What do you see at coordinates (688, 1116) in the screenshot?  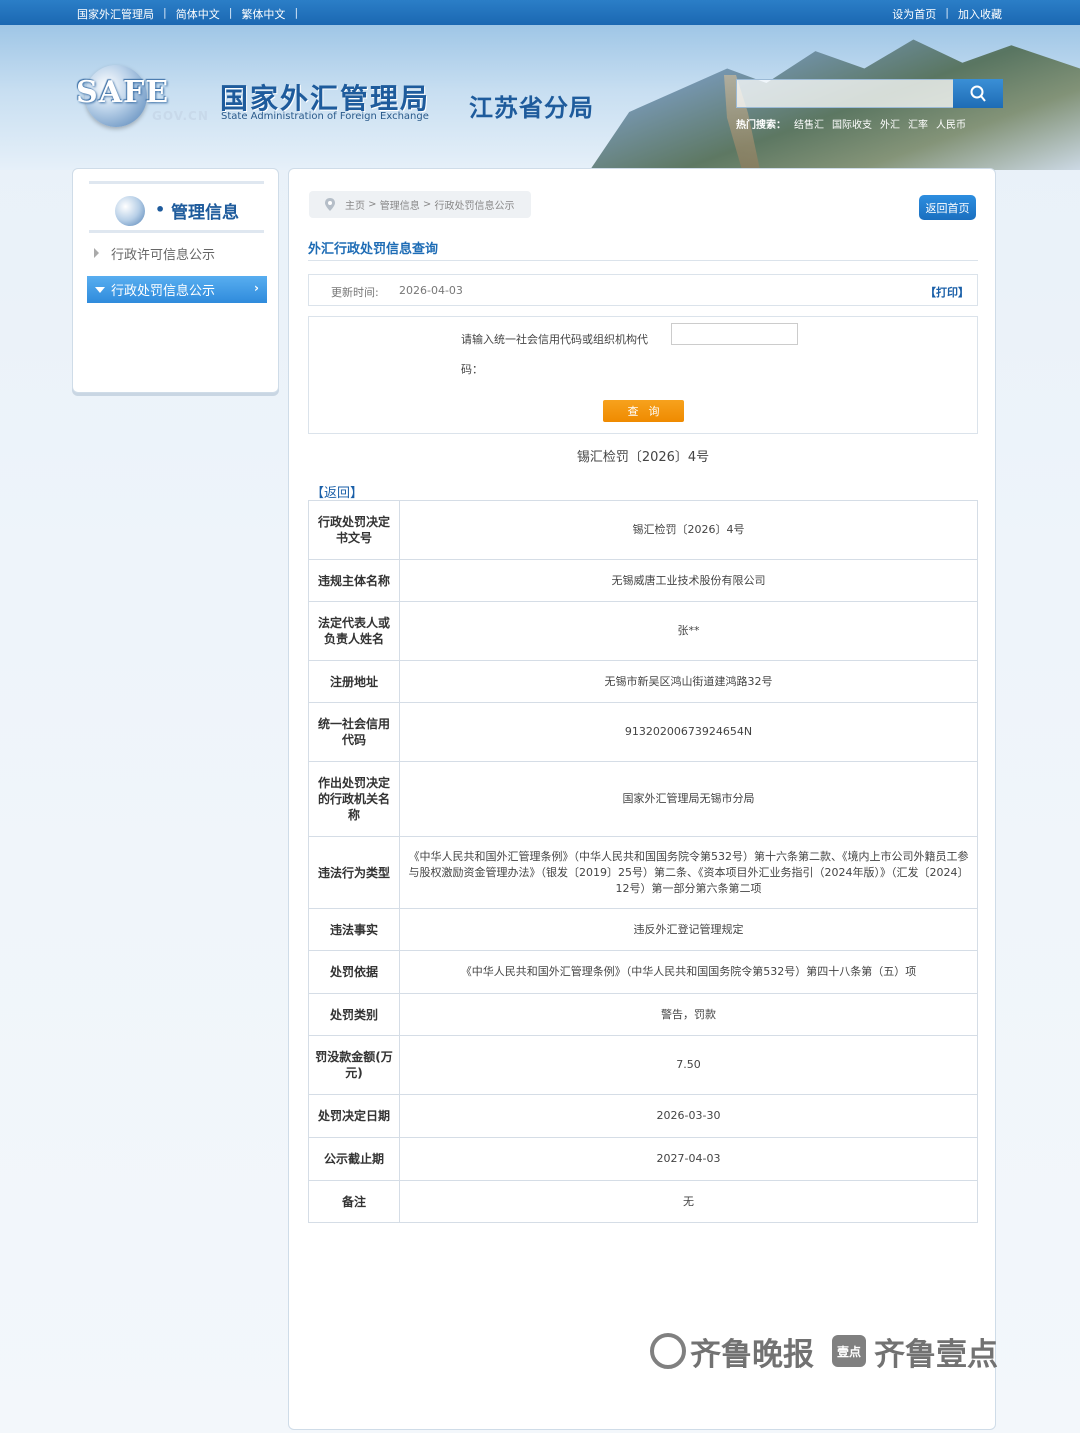 I see `row-value: 2026-03-30` at bounding box center [688, 1116].